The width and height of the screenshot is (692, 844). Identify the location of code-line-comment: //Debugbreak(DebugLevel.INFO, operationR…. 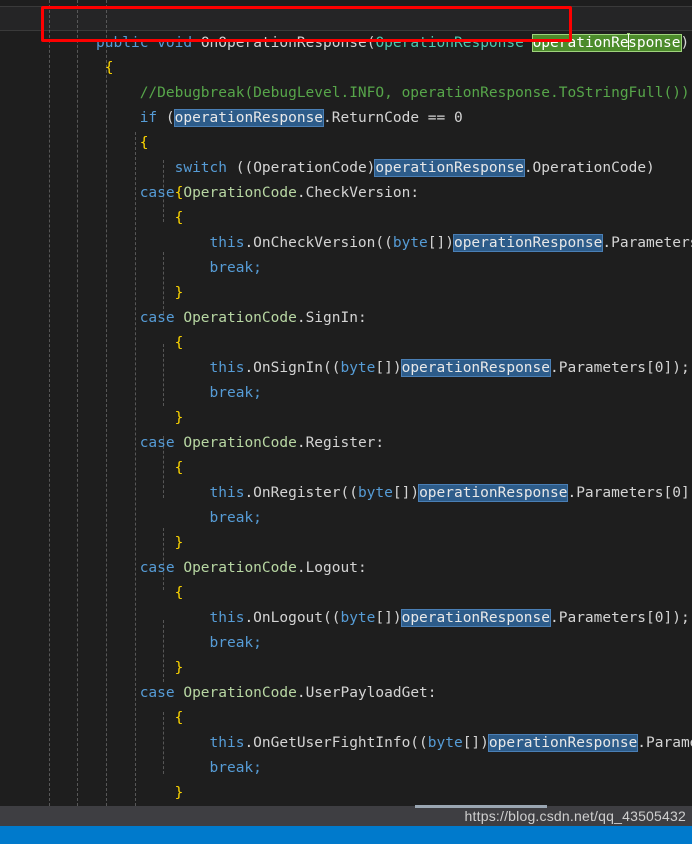
(346, 78).